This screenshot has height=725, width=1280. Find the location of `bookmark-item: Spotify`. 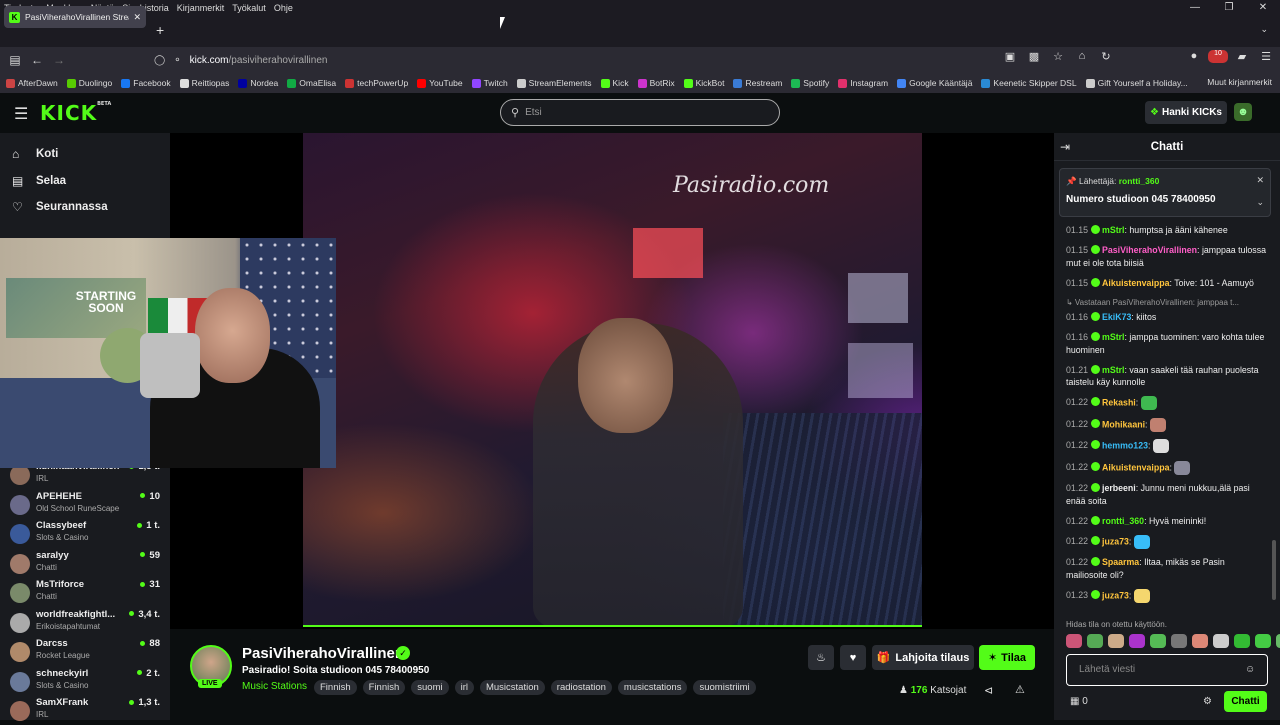

bookmark-item: Spotify is located at coordinates (810, 83).